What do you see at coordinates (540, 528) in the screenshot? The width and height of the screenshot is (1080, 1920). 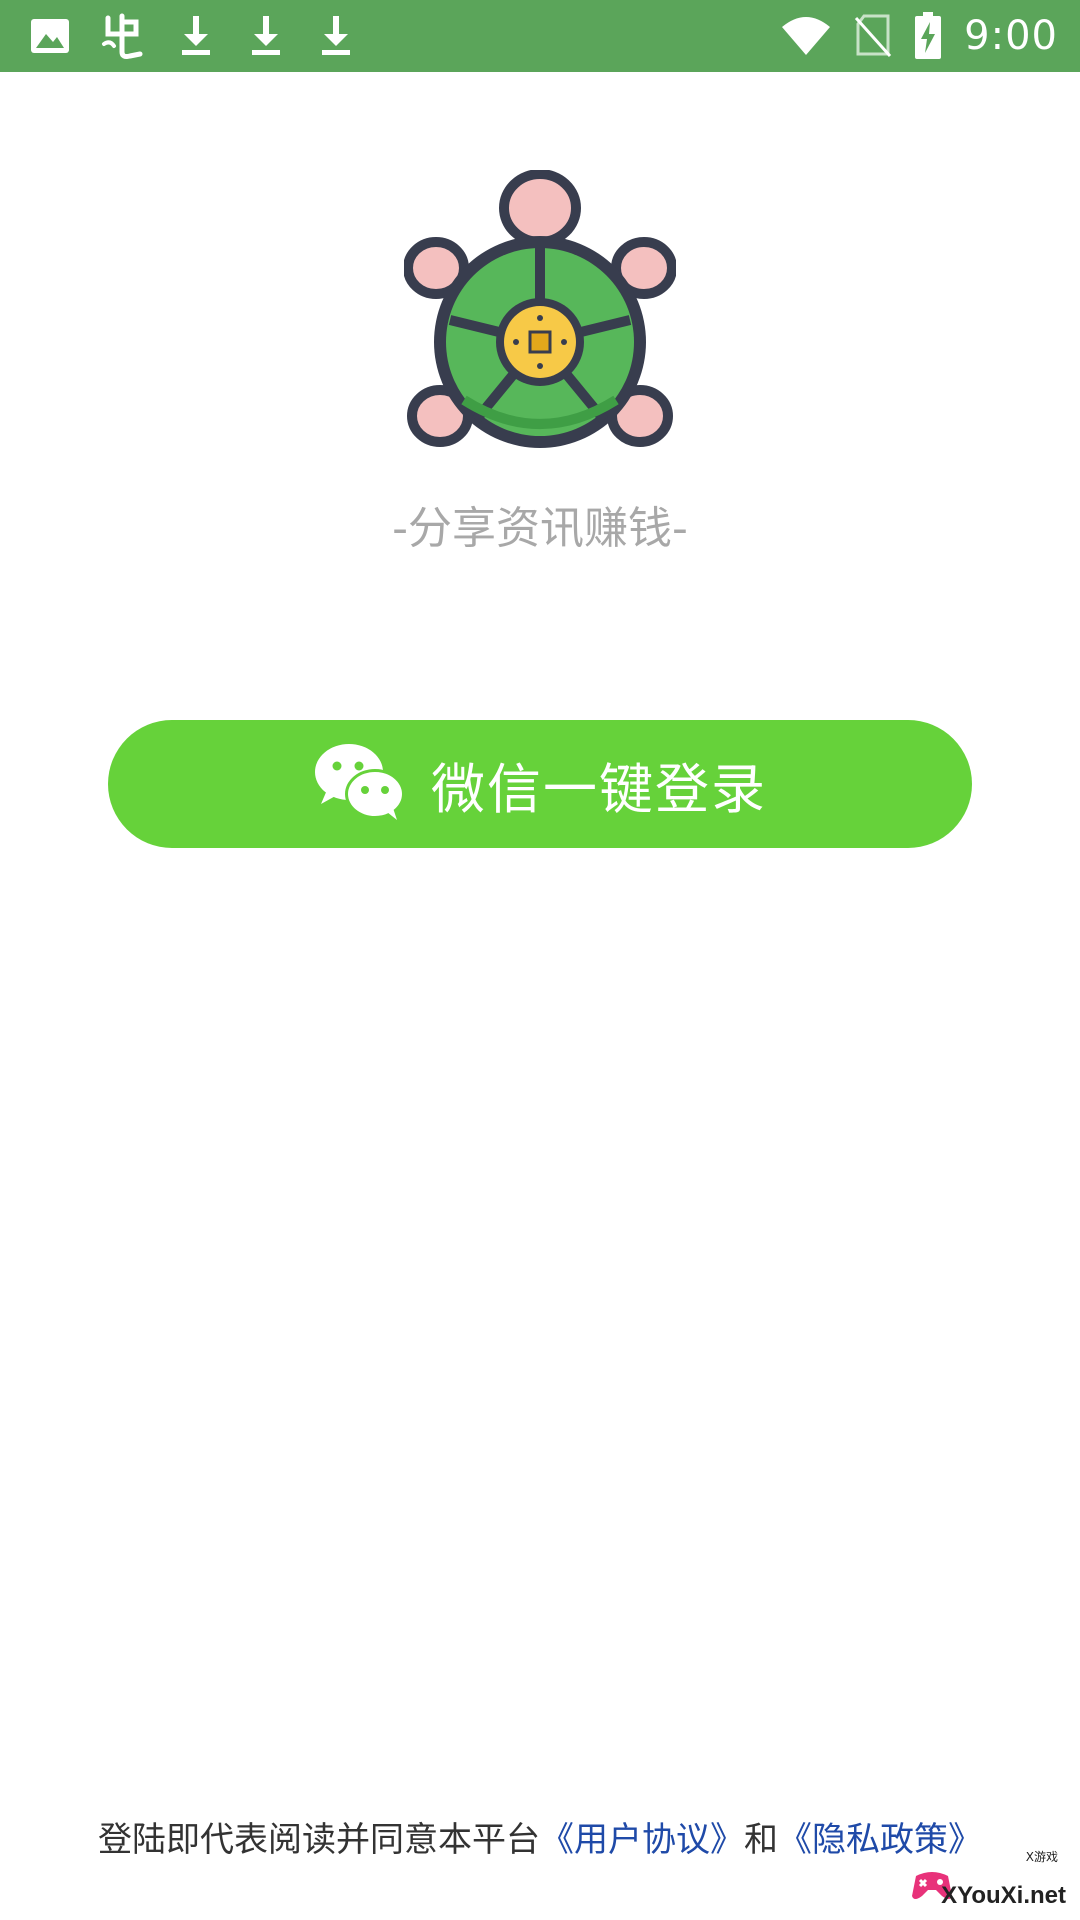 I see `app-slogan: -分享资讯赚钱-` at bounding box center [540, 528].